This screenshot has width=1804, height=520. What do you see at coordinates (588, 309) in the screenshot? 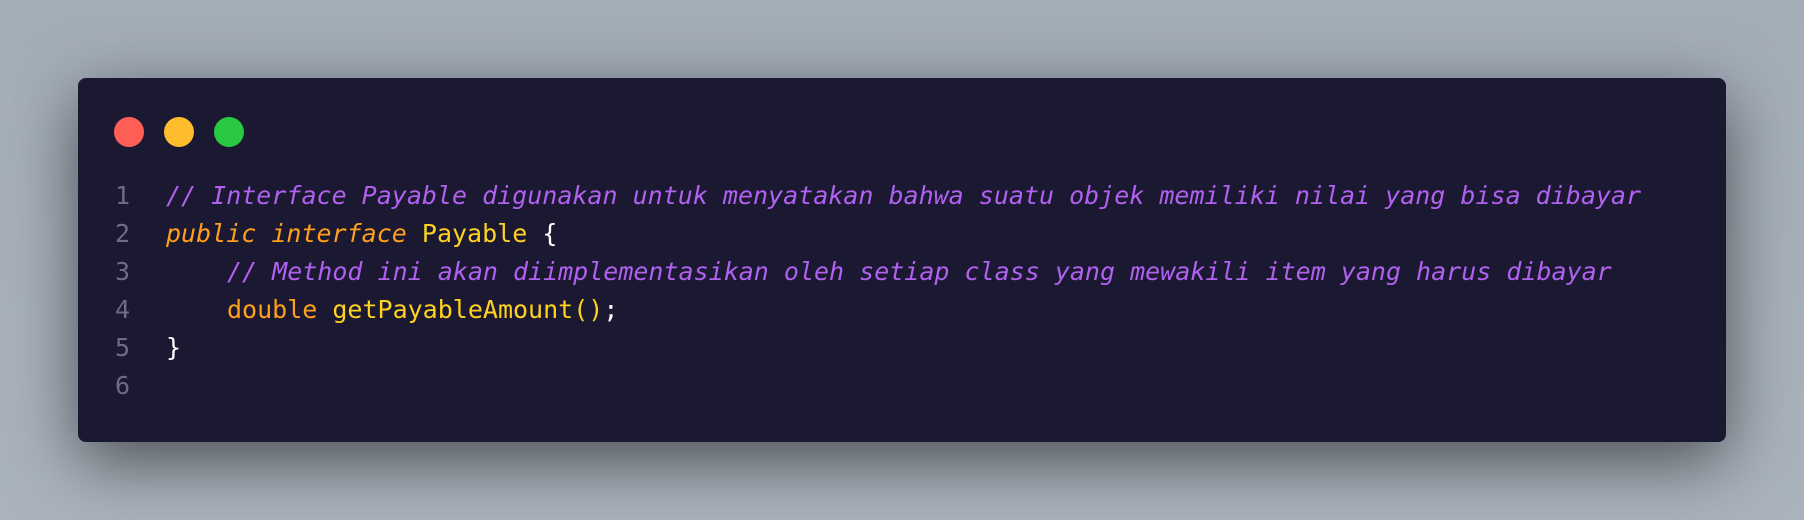
I see `method-parens: ()` at bounding box center [588, 309].